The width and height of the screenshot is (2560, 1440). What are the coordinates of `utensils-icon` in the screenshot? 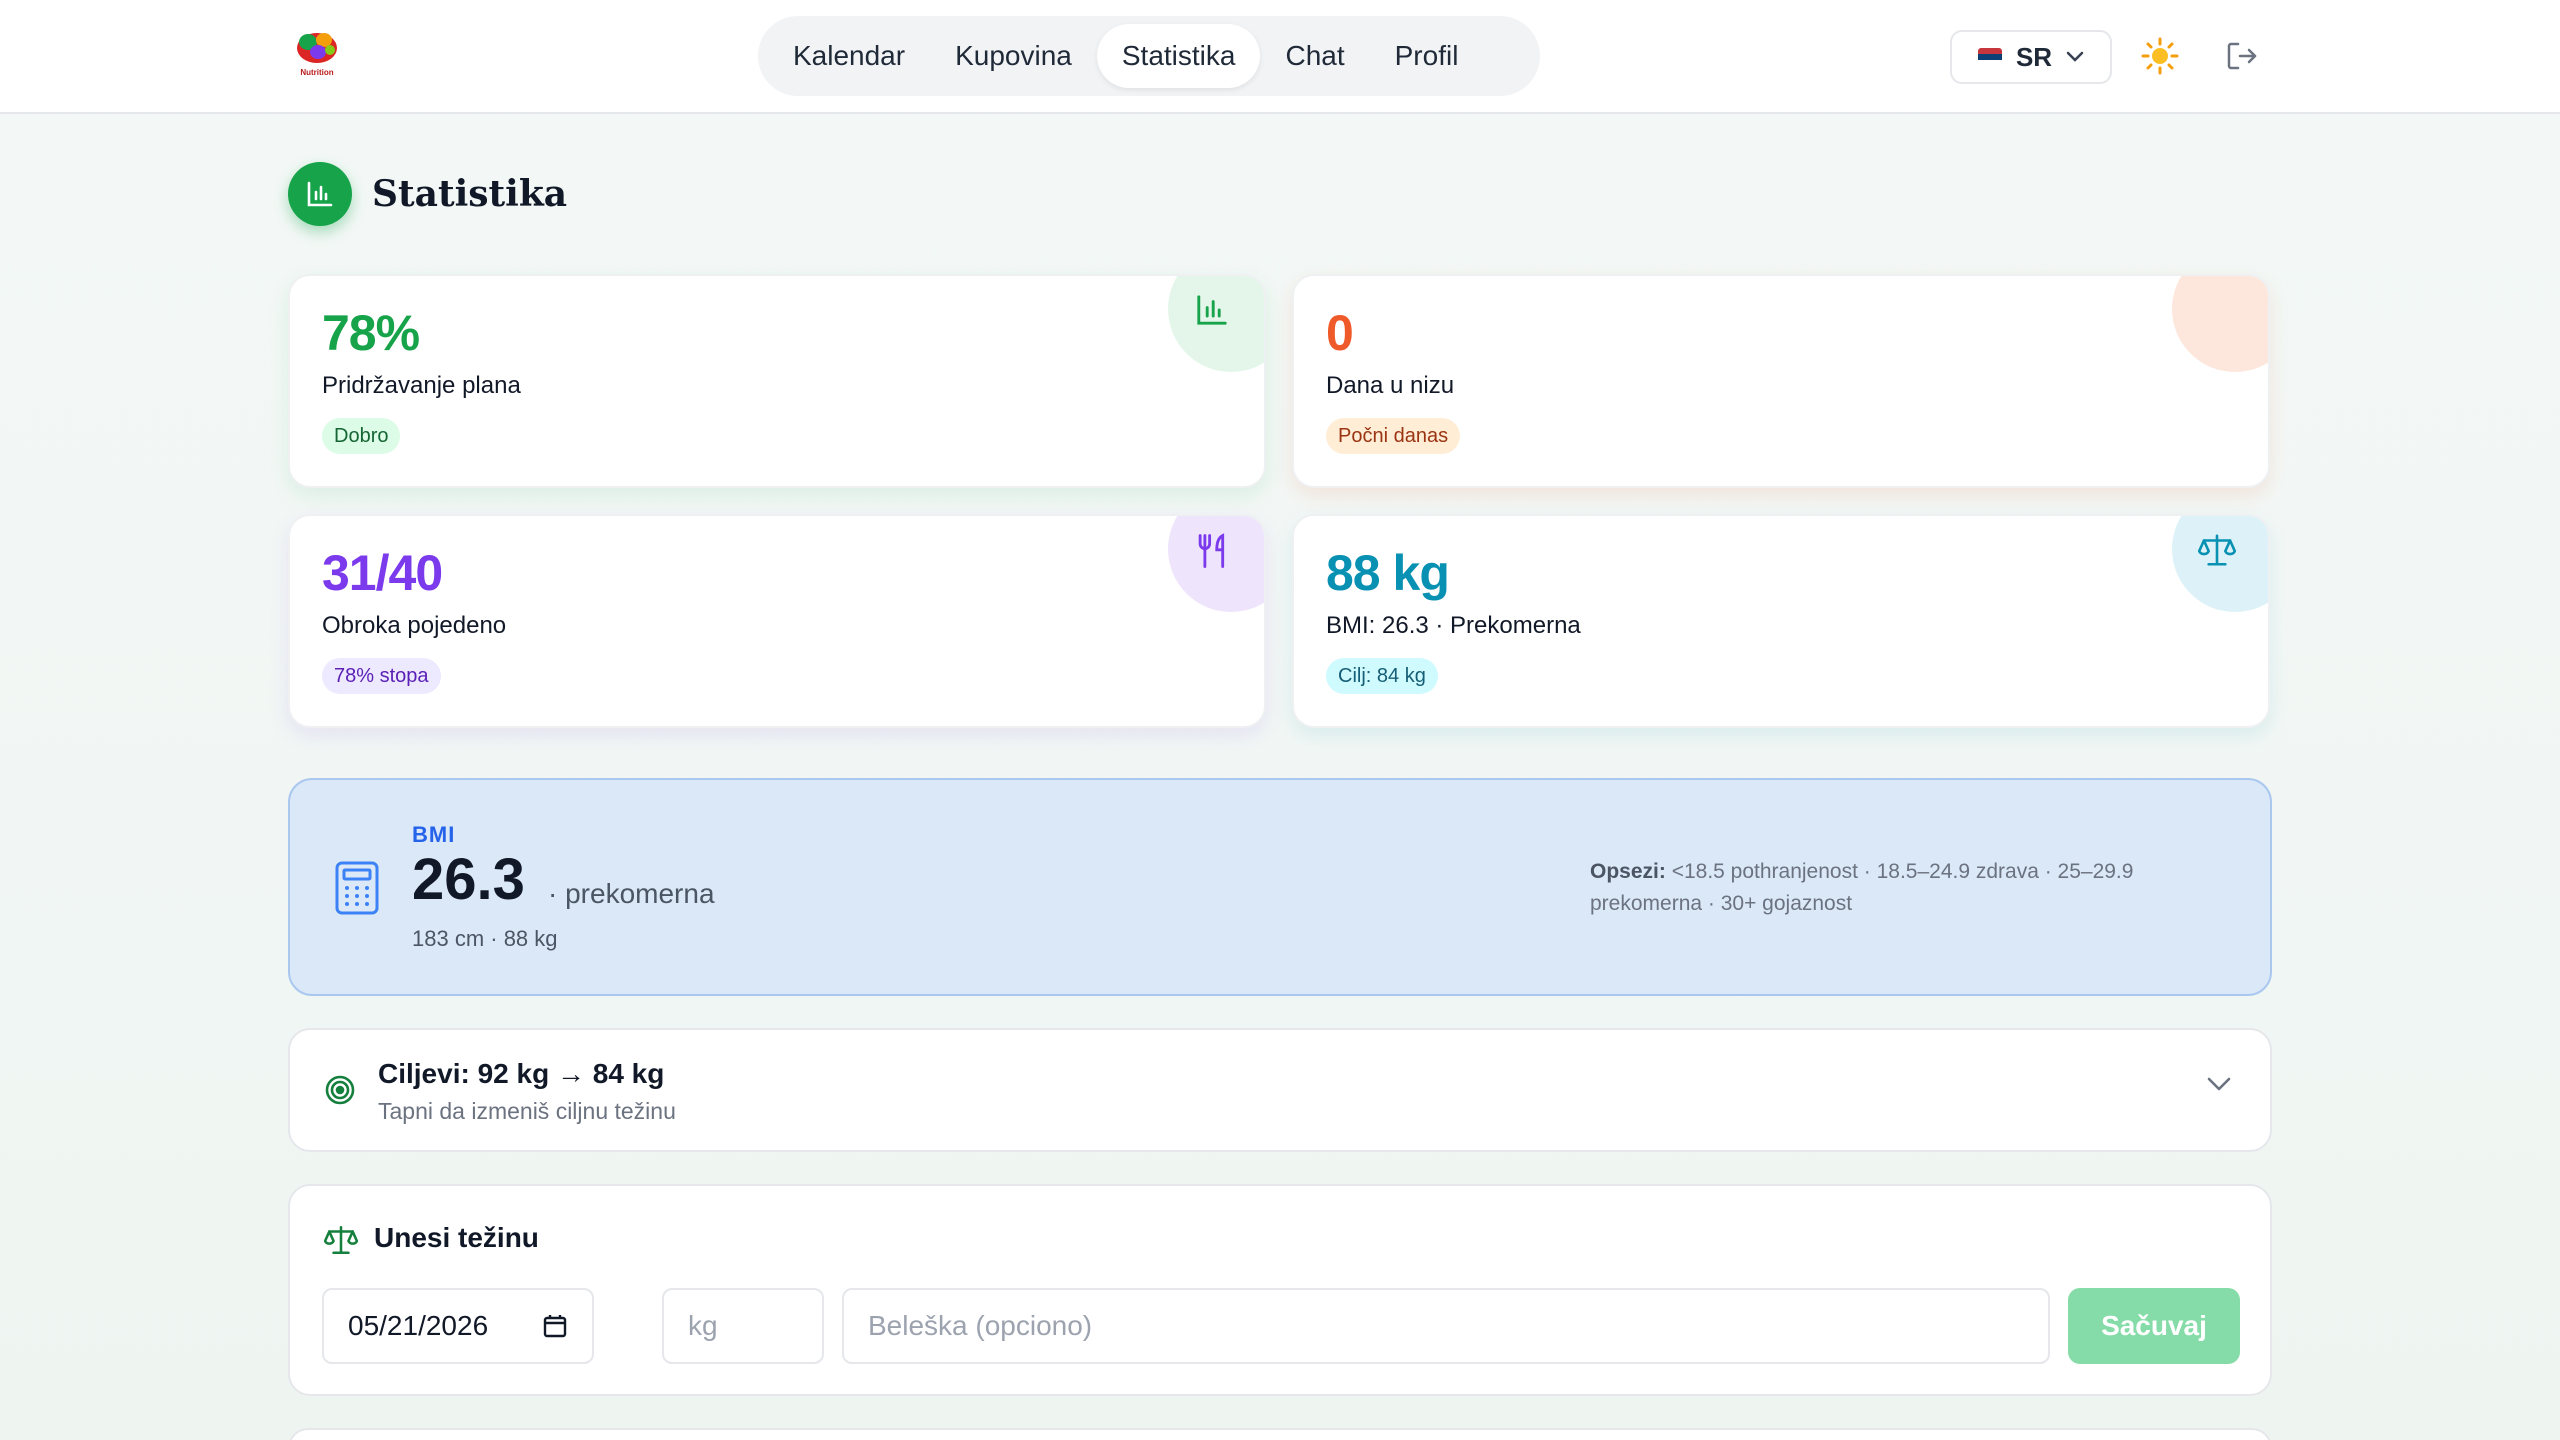 It's located at (1211, 550).